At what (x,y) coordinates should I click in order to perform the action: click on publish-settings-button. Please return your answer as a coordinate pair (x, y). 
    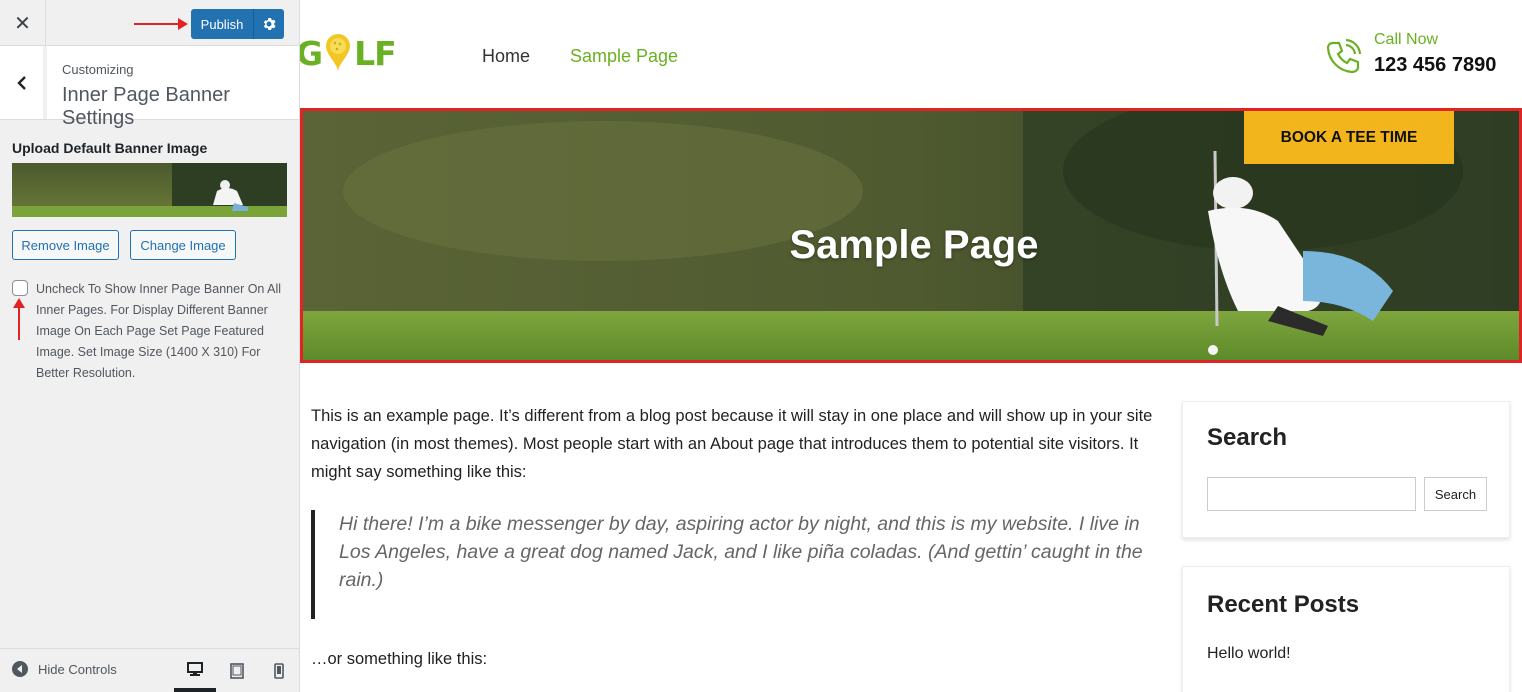
    Looking at the image, I should click on (269, 24).